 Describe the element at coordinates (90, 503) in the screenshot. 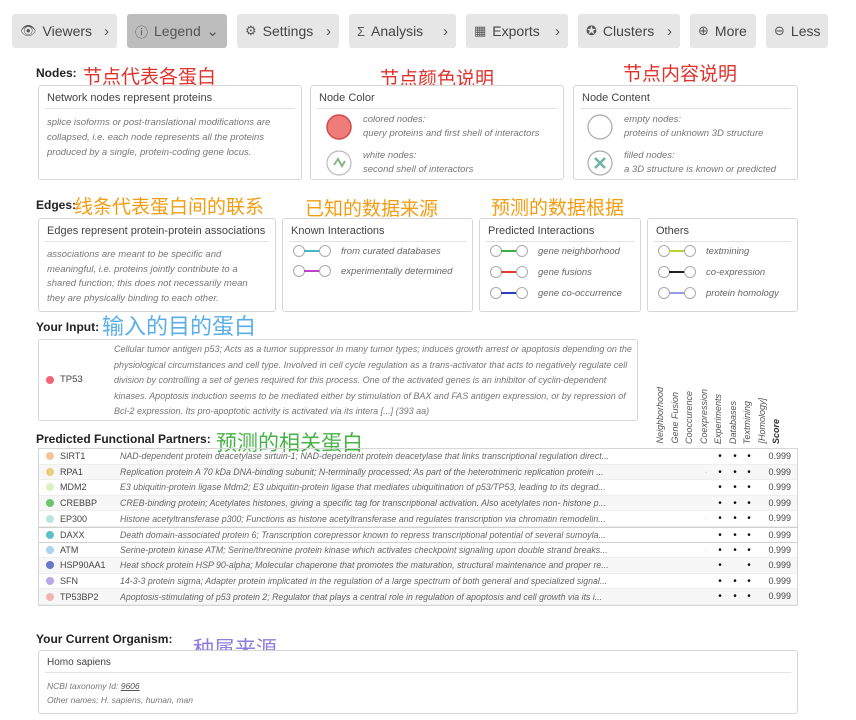

I see `partner-name: CREBBP` at that location.